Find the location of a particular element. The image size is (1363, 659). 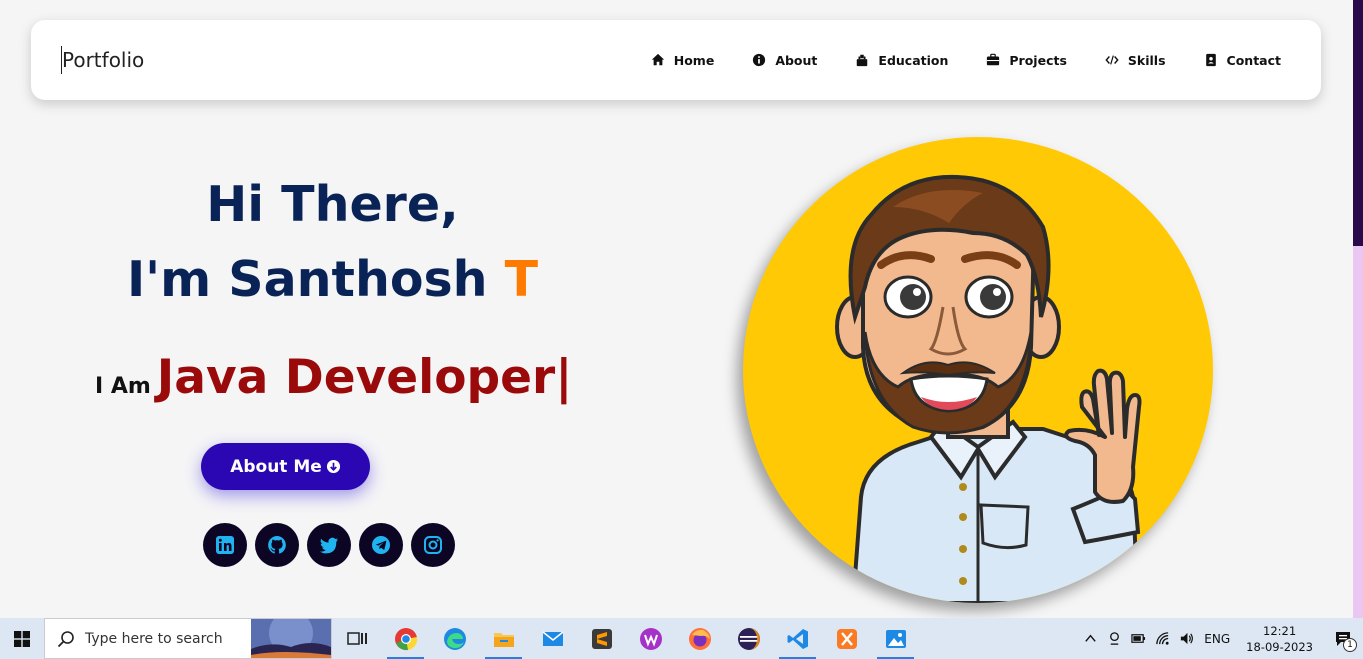

address-book-icon is located at coordinates (1210, 60).